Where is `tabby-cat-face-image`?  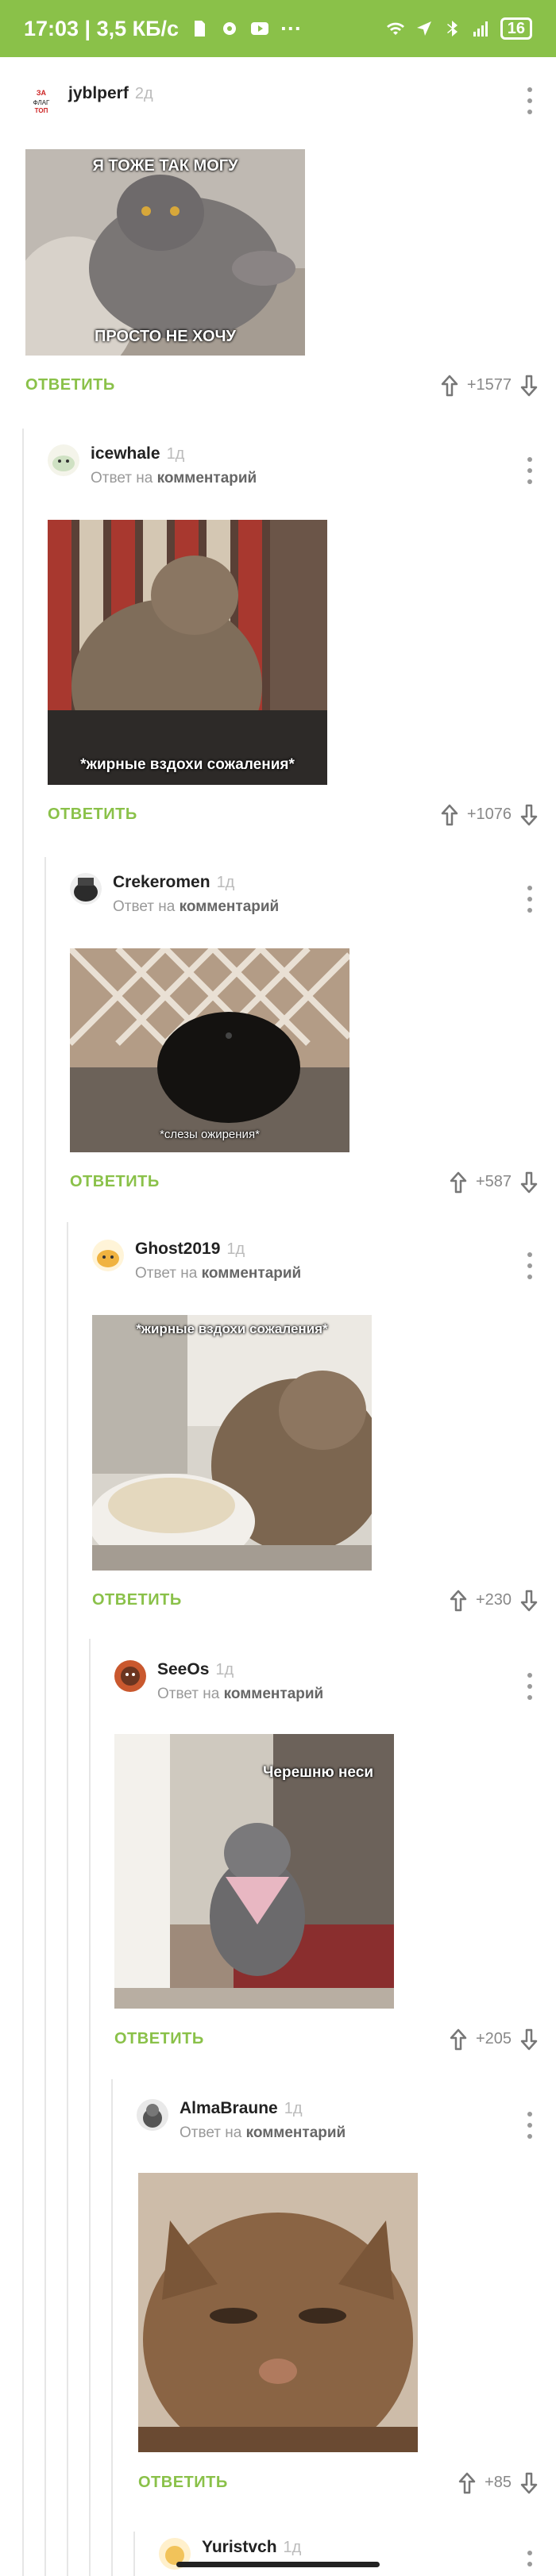 tabby-cat-face-image is located at coordinates (278, 2312).